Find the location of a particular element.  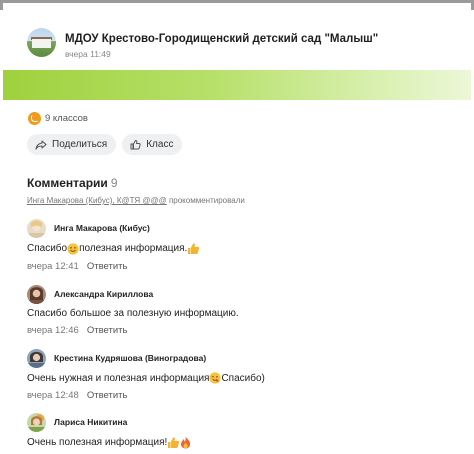

post-time: вчера 11:49 is located at coordinates (88, 54).